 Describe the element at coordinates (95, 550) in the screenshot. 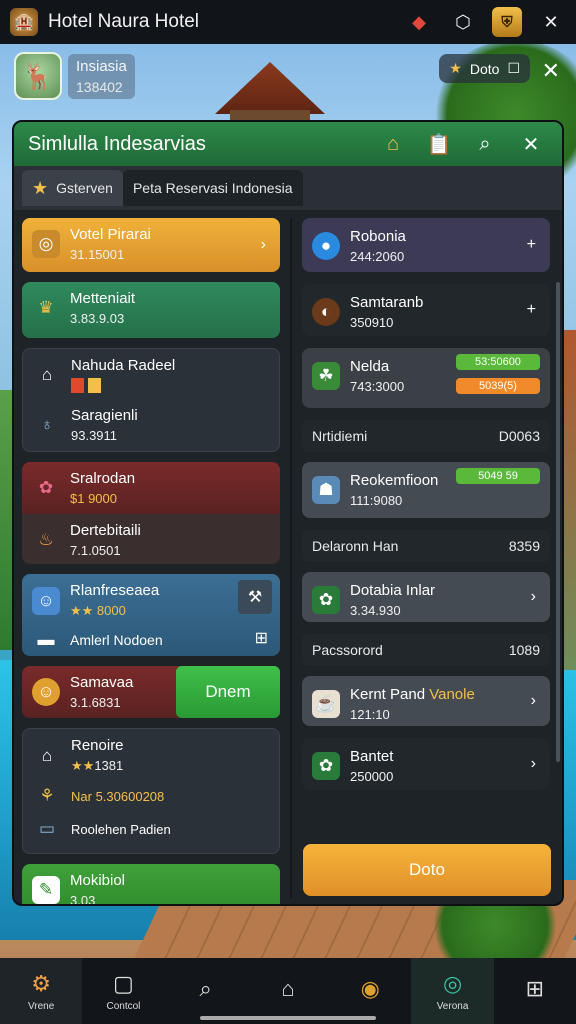

I see `item-value: 7.1.0501` at that location.